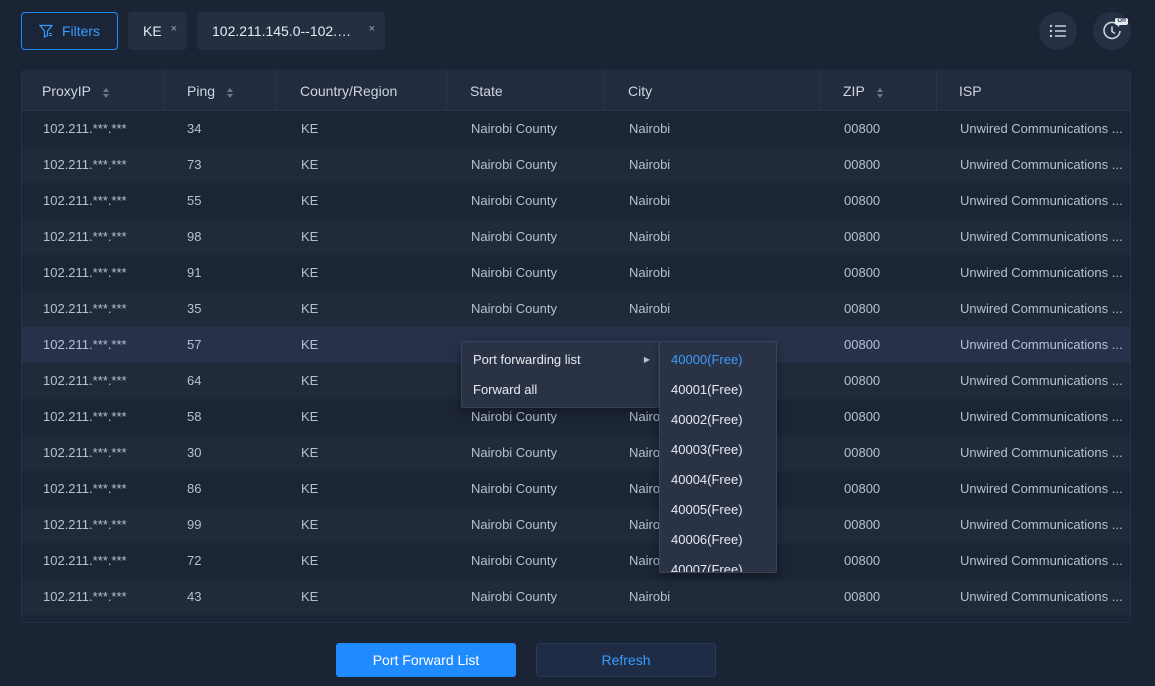 This screenshot has height=686, width=1155. Describe the element at coordinates (194, 272) in the screenshot. I see `cell-ping: 91` at that location.